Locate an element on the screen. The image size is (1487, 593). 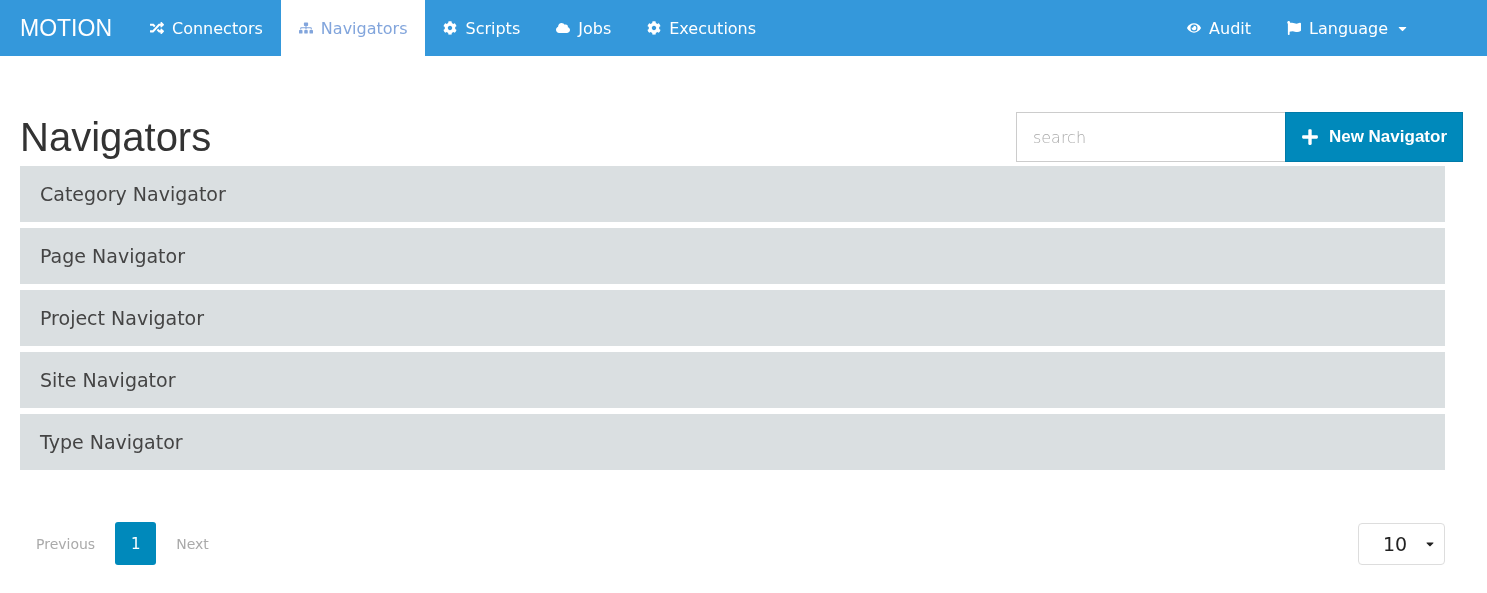
list-item: Page Navigator is located at coordinates (732, 256).